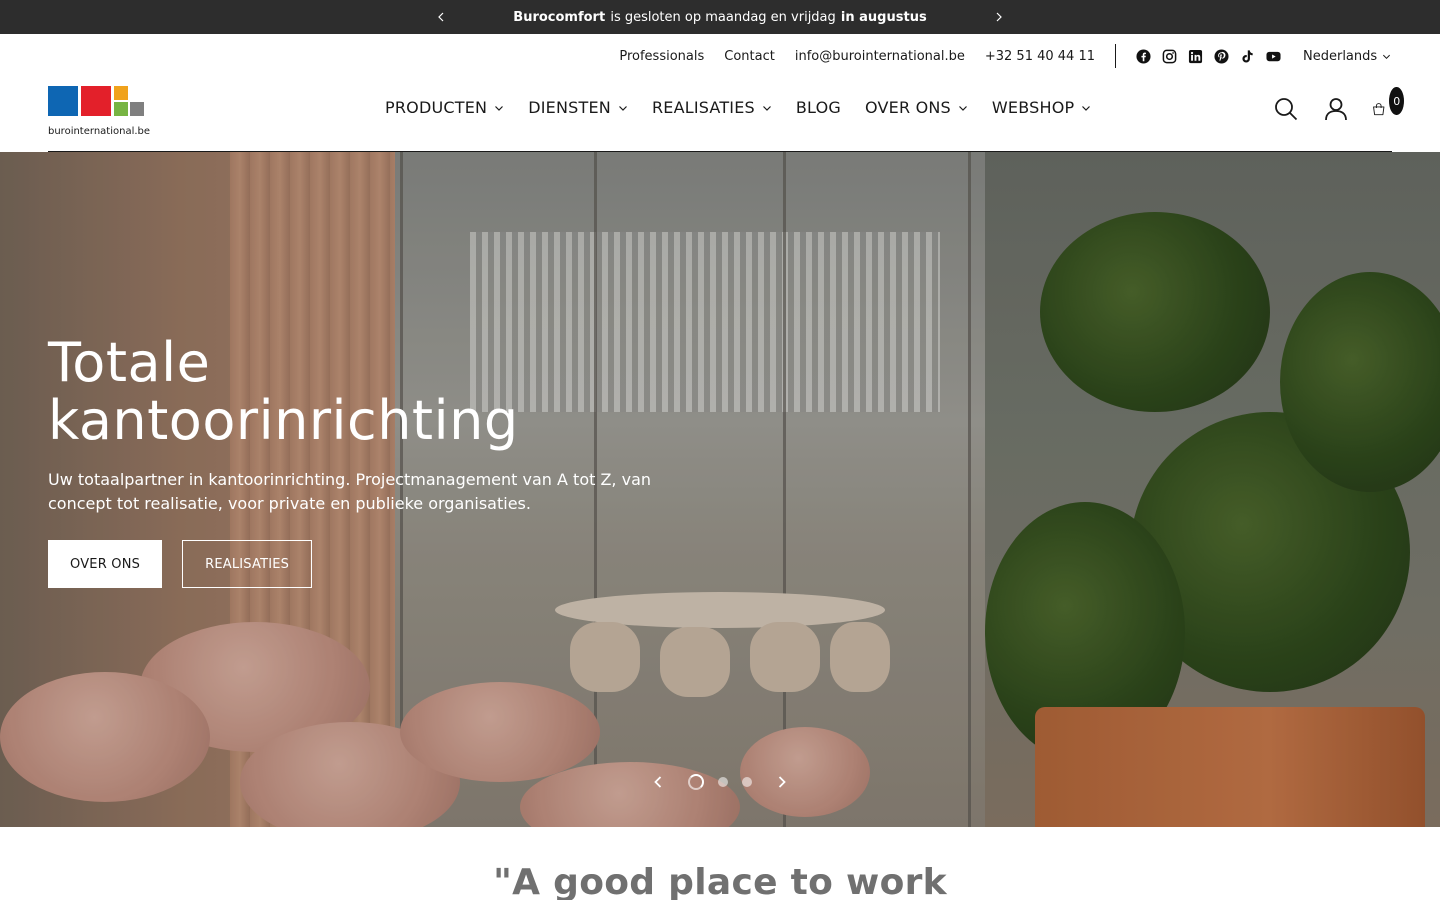 The width and height of the screenshot is (1440, 900). I want to click on announcement-prev-button, so click(441, 17).